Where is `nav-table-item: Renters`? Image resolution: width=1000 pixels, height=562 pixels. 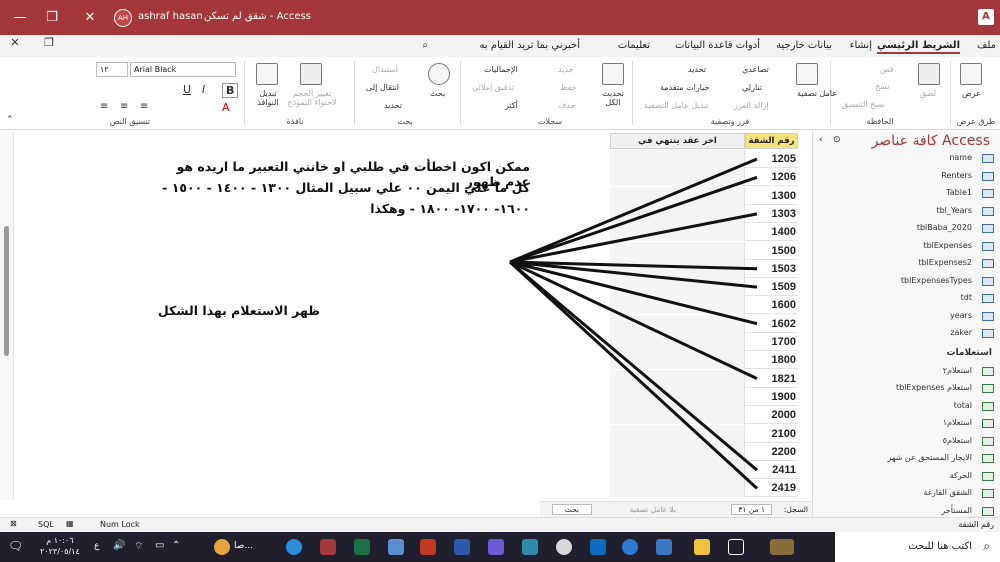 nav-table-item: Renters is located at coordinates (956, 175).